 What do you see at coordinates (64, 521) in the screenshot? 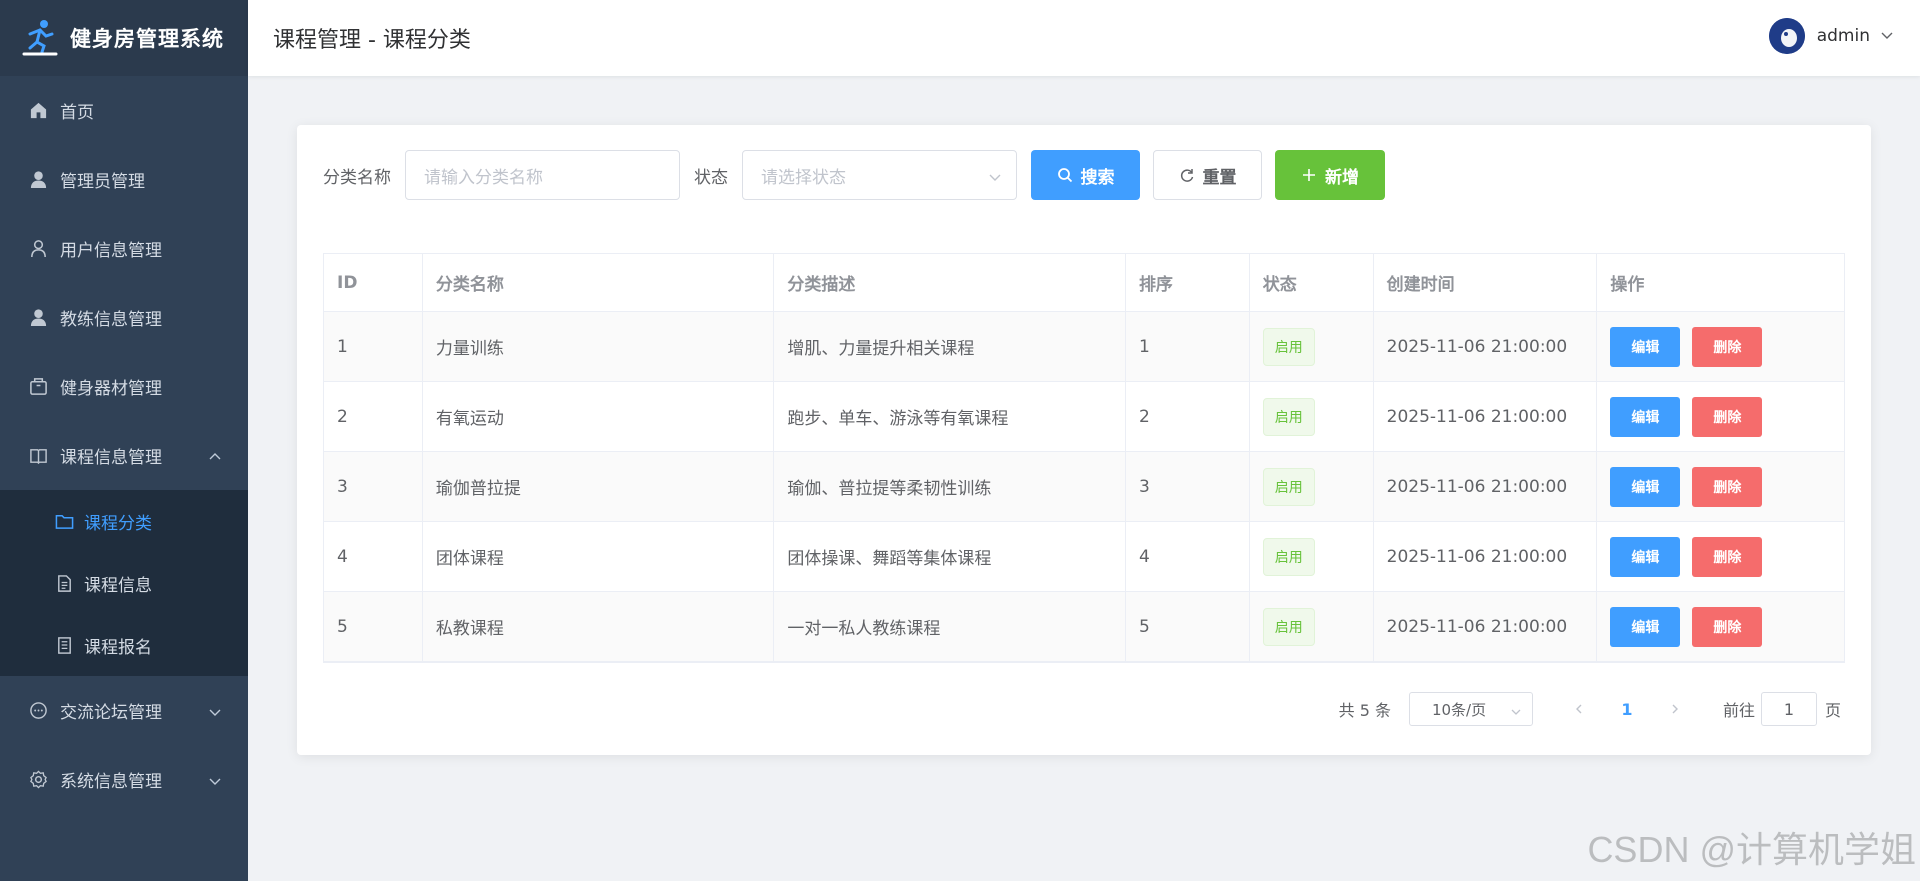
I see `folder-icon` at bounding box center [64, 521].